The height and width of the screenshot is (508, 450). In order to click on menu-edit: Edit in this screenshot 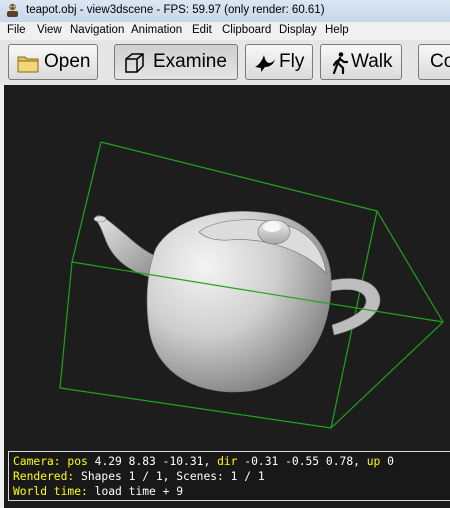, I will do `click(202, 30)`.